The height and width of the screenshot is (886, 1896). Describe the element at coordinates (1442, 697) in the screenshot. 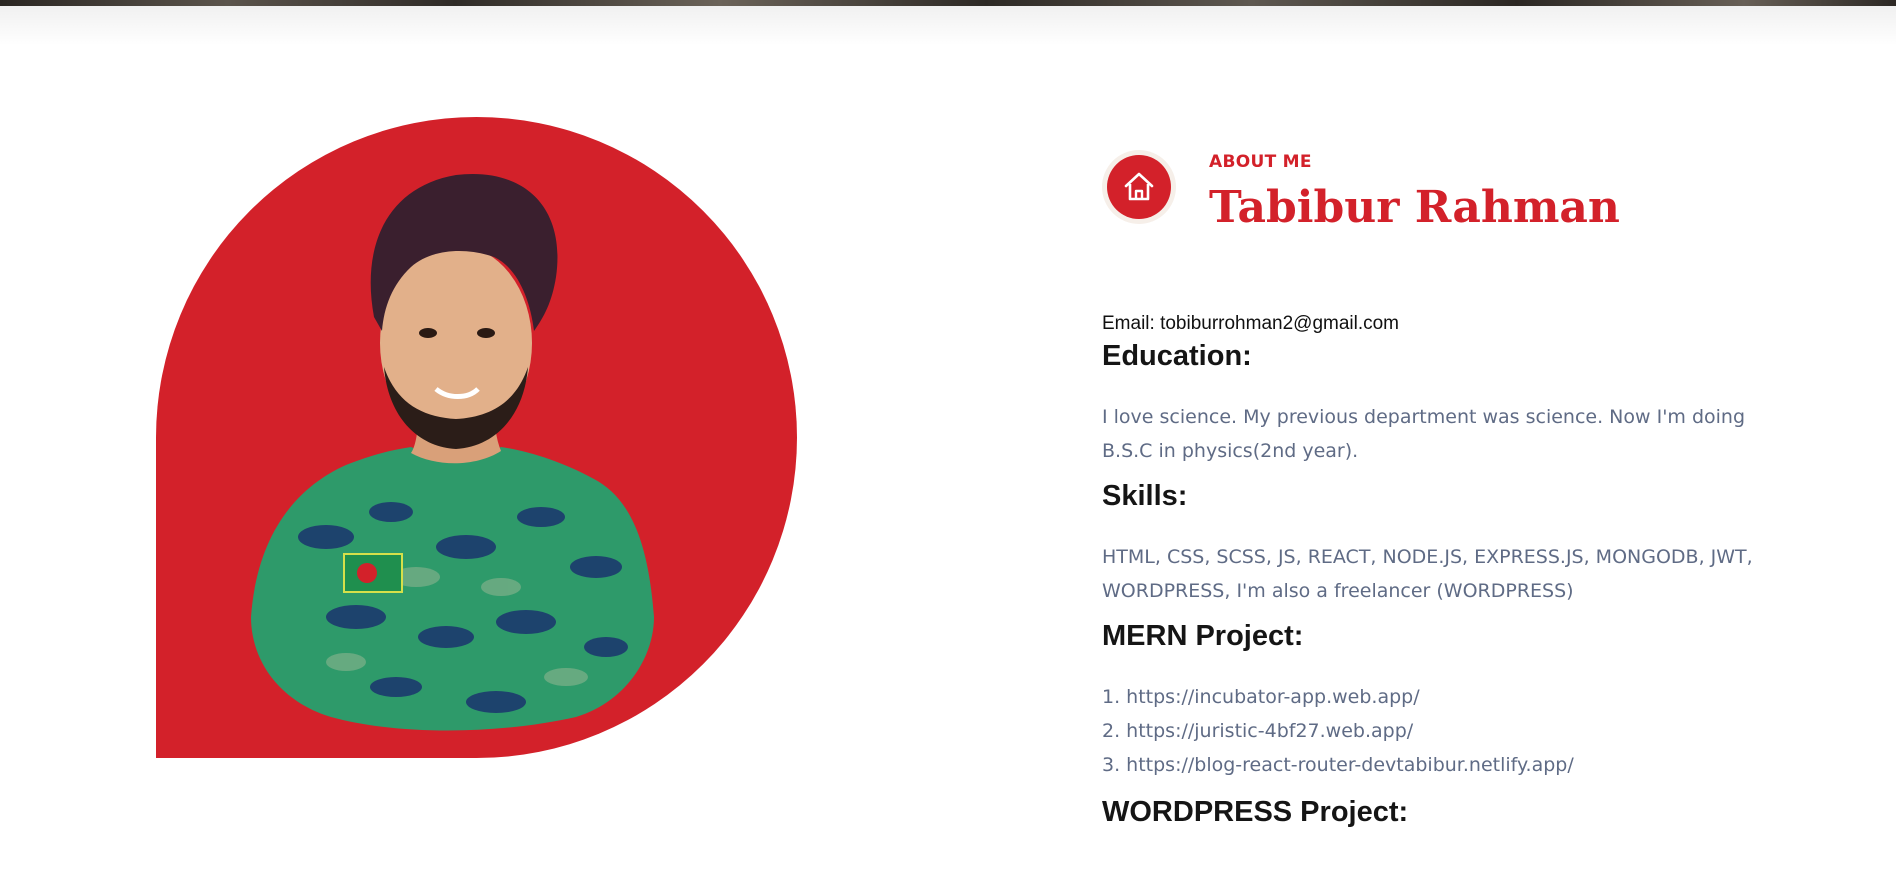

I see `mern-project-link: 1. https://incubator-app.web.app/` at that location.